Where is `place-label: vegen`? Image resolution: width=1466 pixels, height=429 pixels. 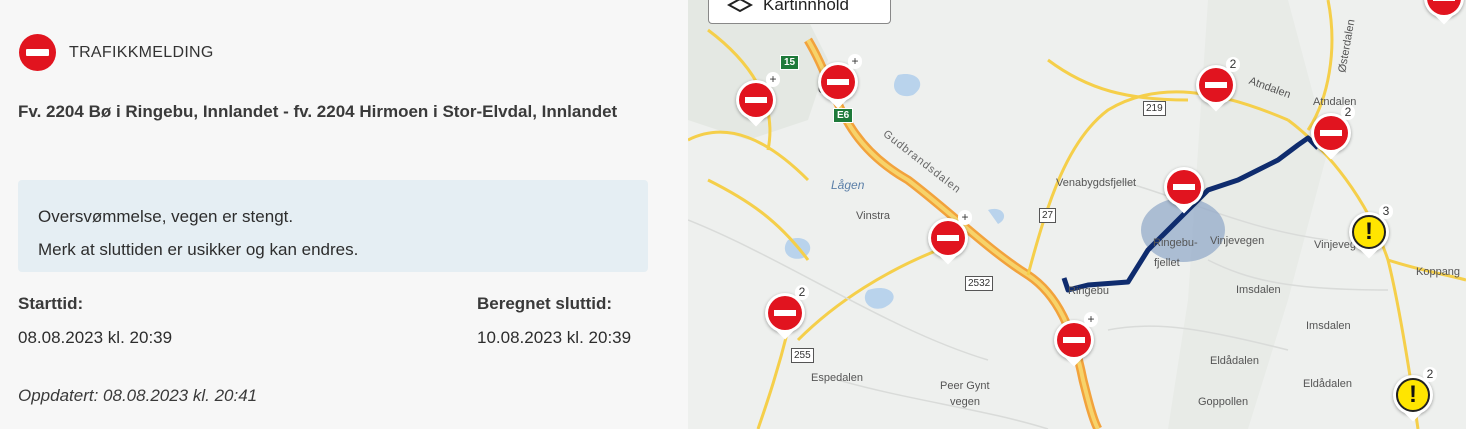 place-label: vegen is located at coordinates (965, 402).